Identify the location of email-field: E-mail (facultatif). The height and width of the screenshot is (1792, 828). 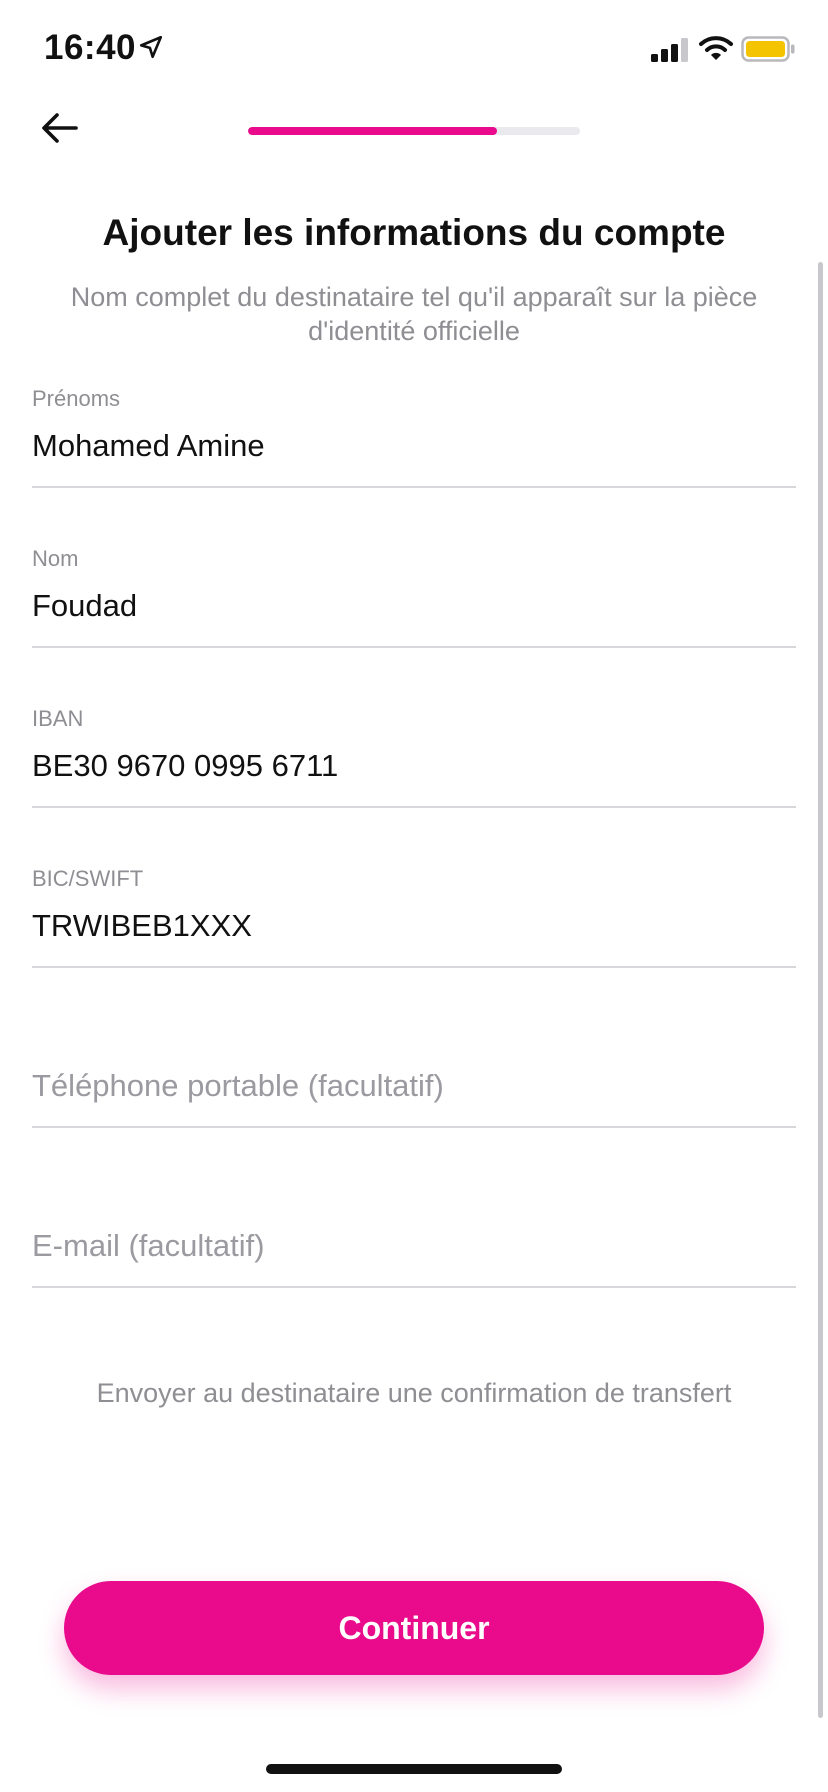
(414, 1237).